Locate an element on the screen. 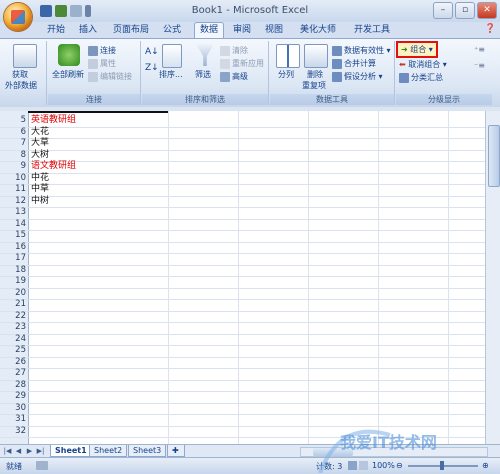 The width and height of the screenshot is (500, 474). sort-za-icon: Z↓ is located at coordinates (152, 68).